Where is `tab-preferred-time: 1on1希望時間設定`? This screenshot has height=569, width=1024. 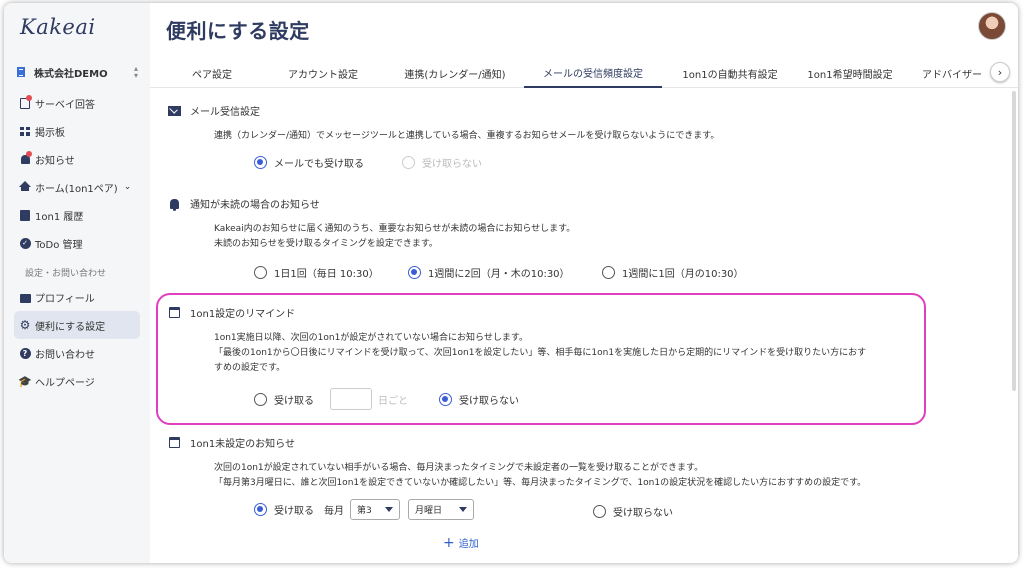
tab-preferred-time: 1on1希望時間設定 is located at coordinates (850, 73).